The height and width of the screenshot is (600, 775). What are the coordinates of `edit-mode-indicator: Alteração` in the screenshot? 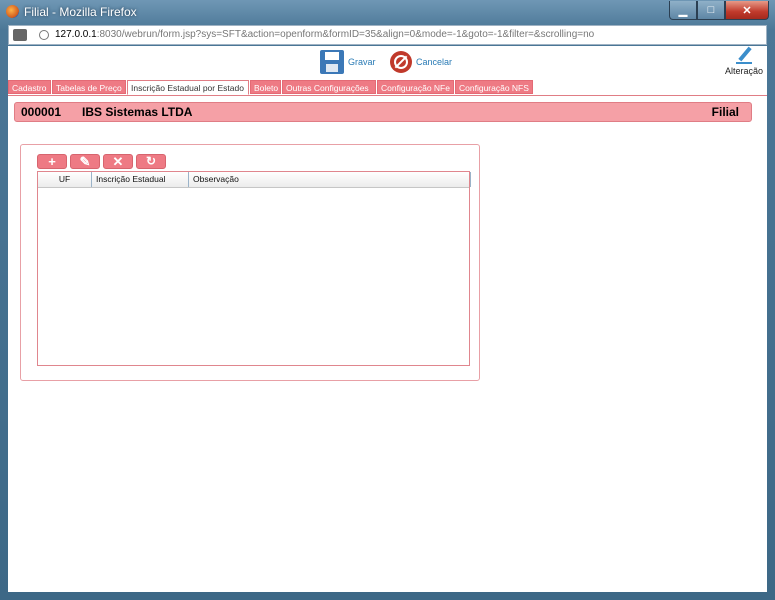 It's located at (744, 61).